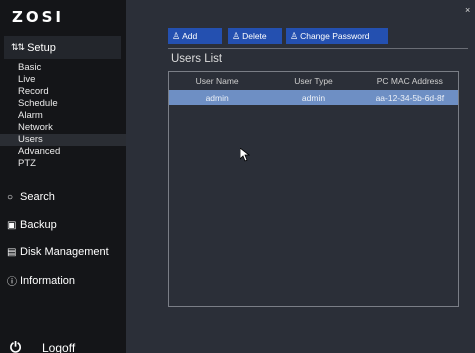  Describe the element at coordinates (12, 282) in the screenshot. I see `info-icon: ⓘ` at that location.